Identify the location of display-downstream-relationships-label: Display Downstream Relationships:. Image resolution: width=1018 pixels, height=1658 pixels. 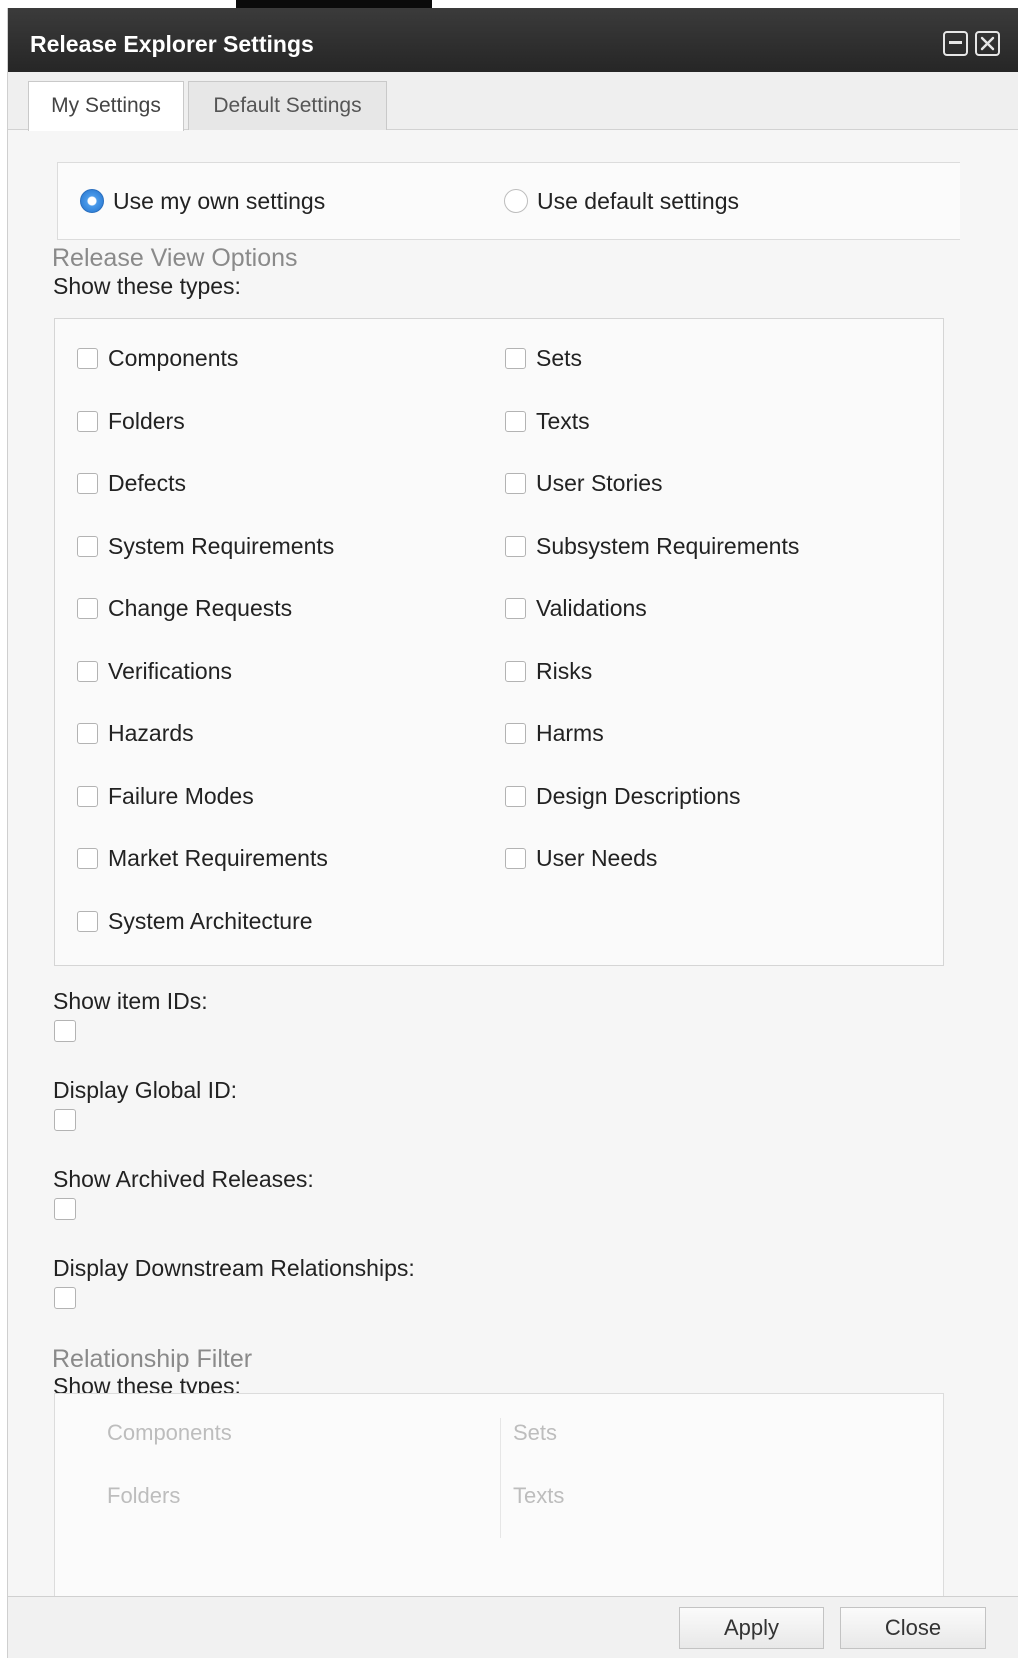
(234, 1268).